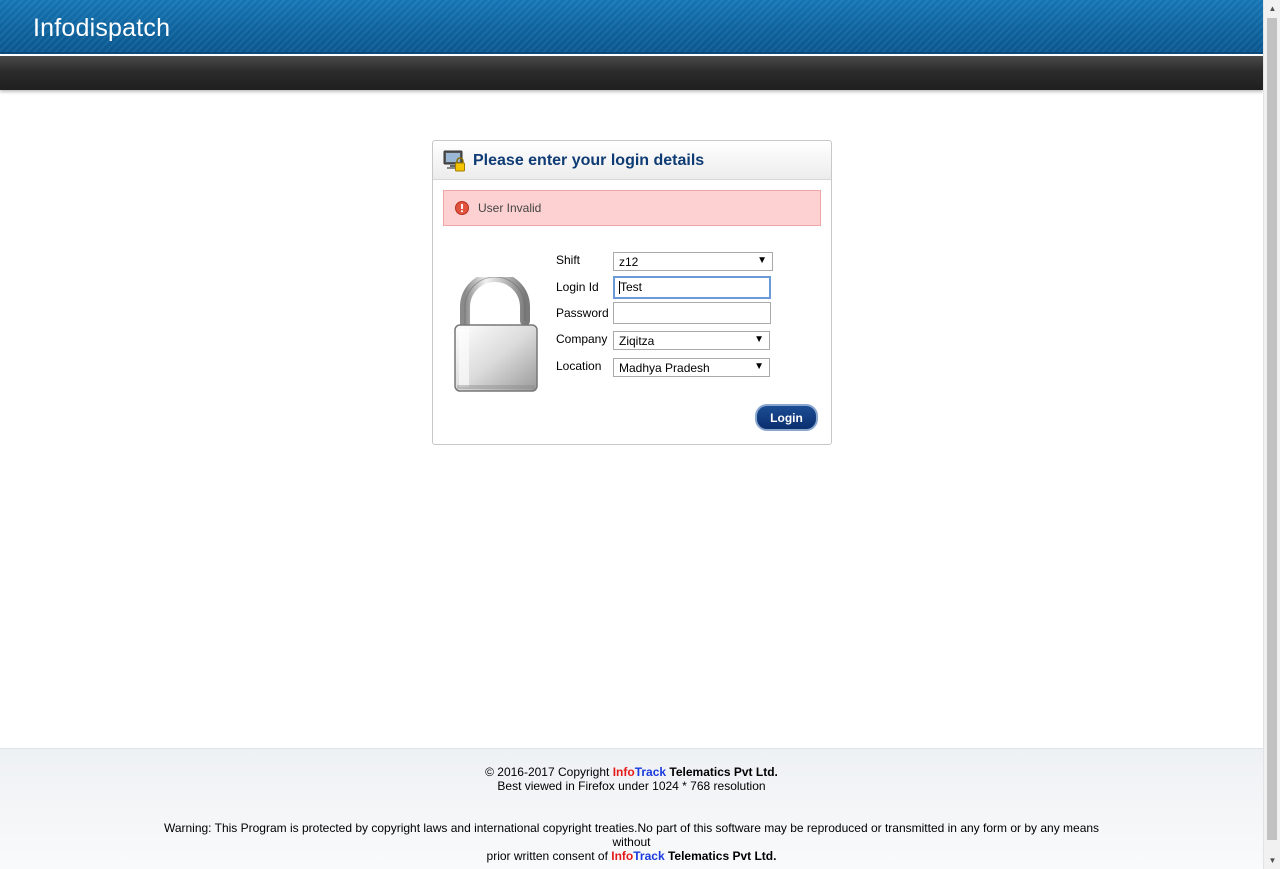  What do you see at coordinates (619, 287) in the screenshot?
I see `text-caret` at bounding box center [619, 287].